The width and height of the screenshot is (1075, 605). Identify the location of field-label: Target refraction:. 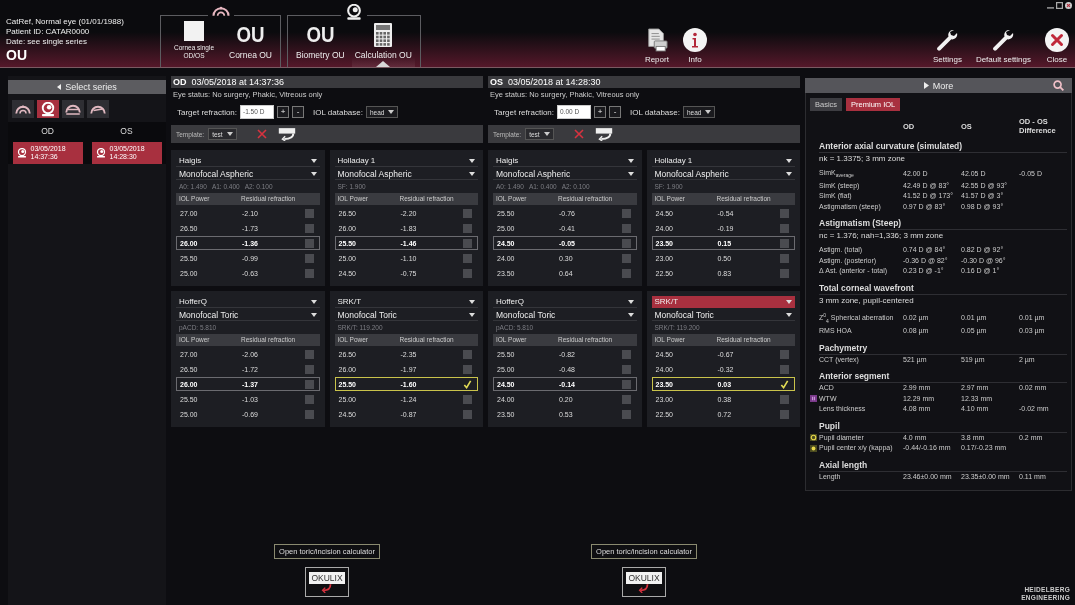
(207, 112).